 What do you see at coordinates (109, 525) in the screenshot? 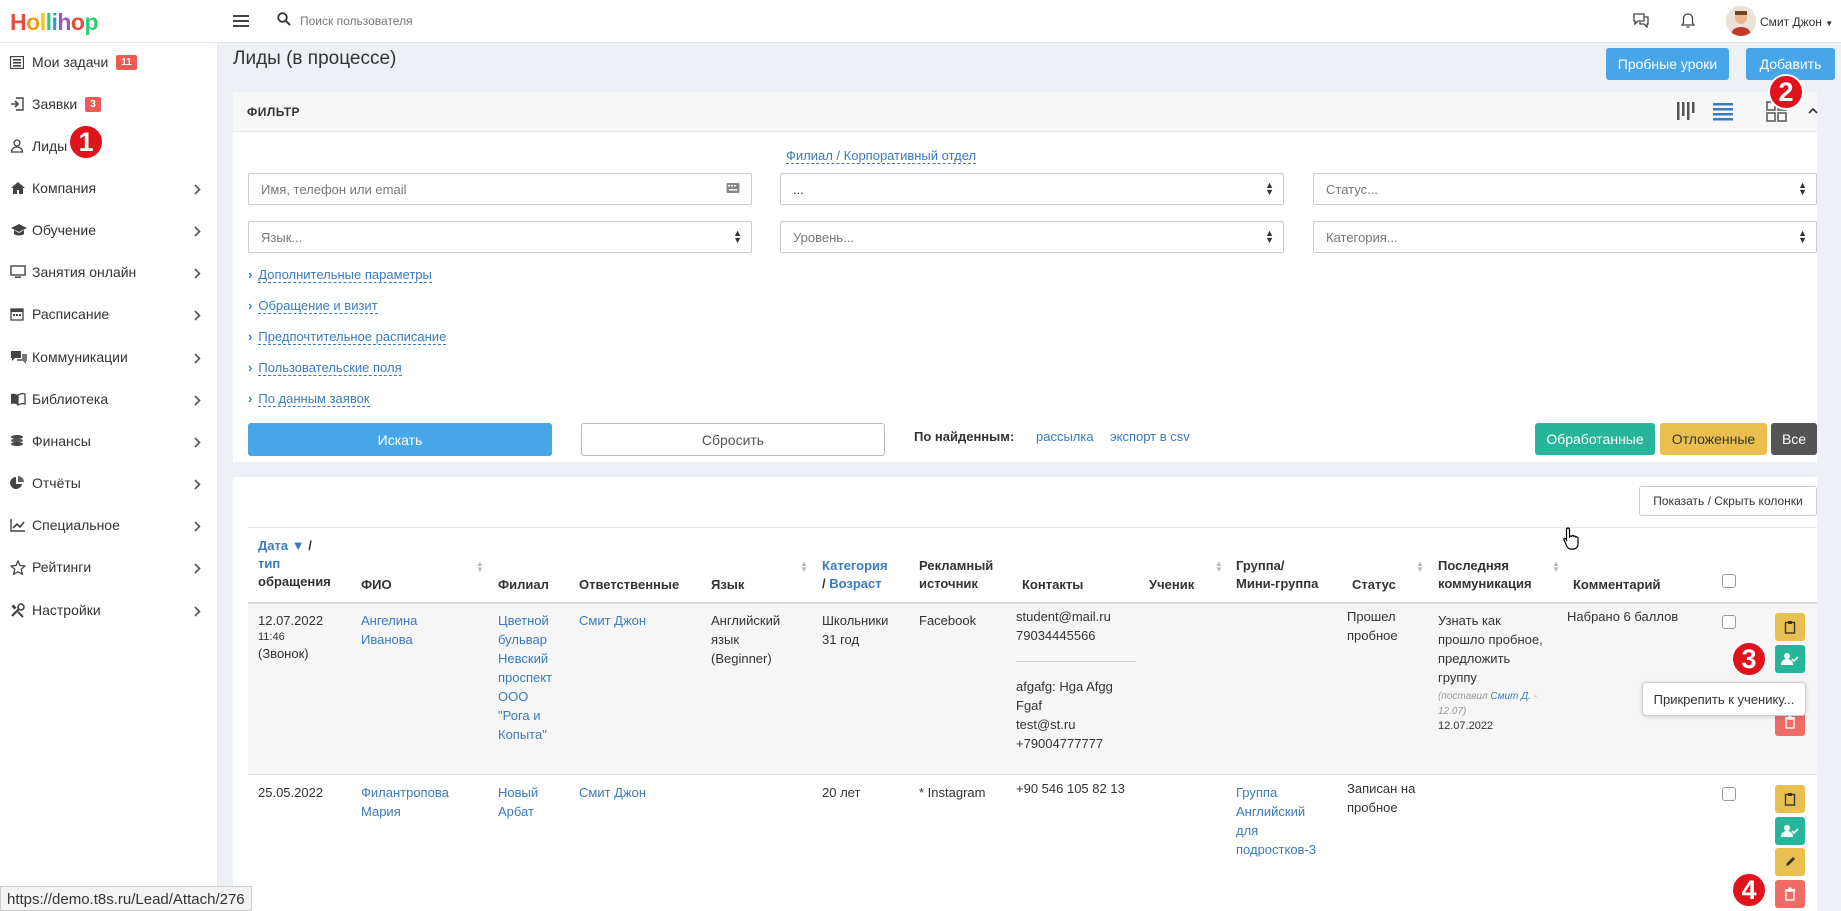
I see `sidebar-item-12: Специальное` at bounding box center [109, 525].